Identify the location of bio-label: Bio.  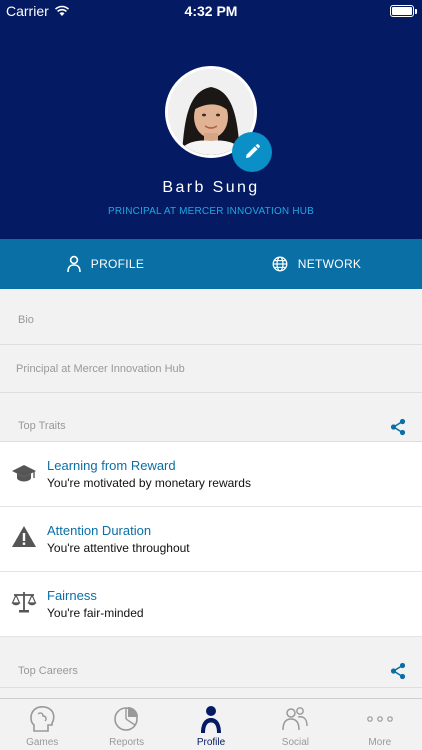
(26, 320).